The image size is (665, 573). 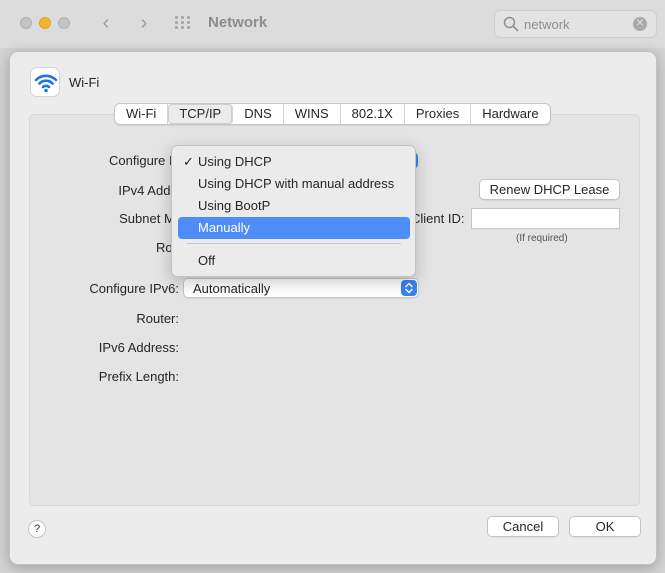 What do you see at coordinates (45, 23) in the screenshot?
I see `minimize-window-button` at bounding box center [45, 23].